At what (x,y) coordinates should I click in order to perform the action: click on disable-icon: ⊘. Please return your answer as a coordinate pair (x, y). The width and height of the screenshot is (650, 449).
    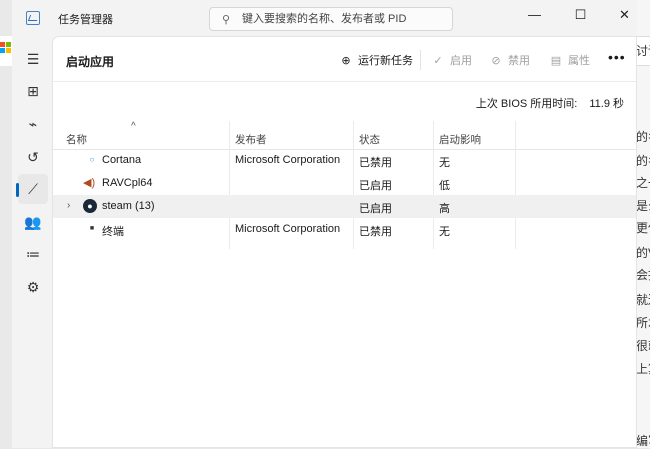
    Looking at the image, I should click on (496, 61).